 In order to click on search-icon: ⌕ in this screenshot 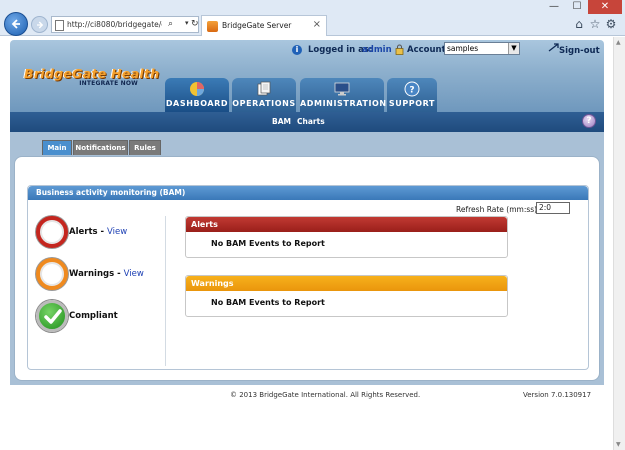, I will do `click(170, 24)`.